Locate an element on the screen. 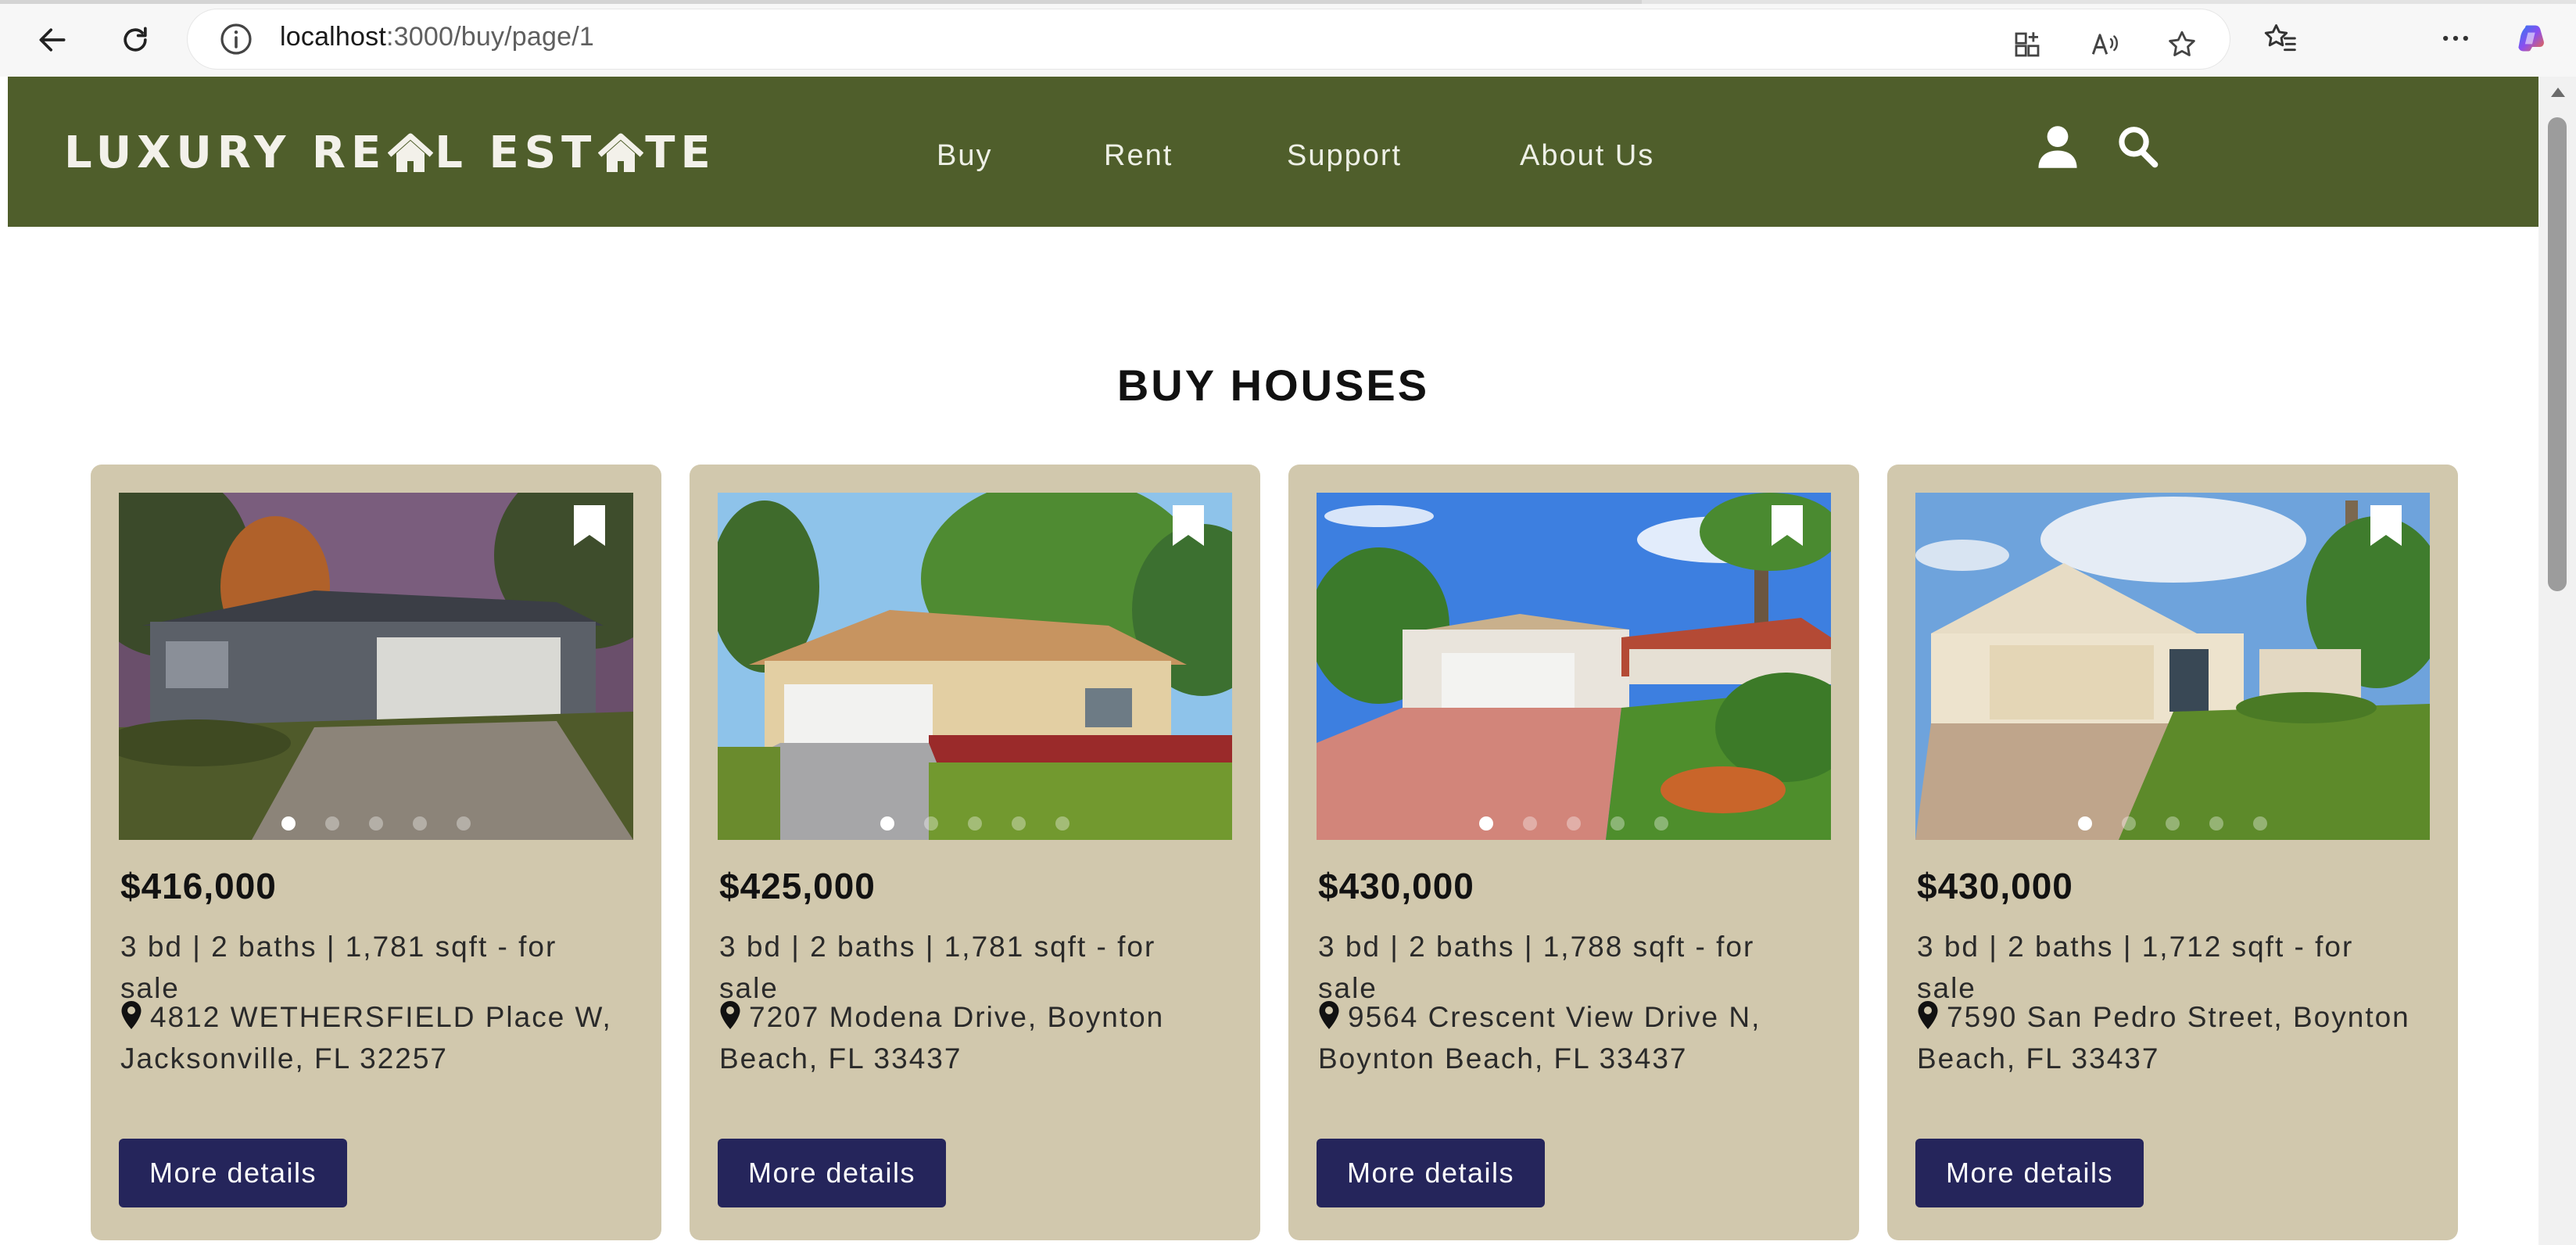 The image size is (2576, 1245). browser-toolbar: localhost:3000/buy/page/1 is located at coordinates (1288, 38).